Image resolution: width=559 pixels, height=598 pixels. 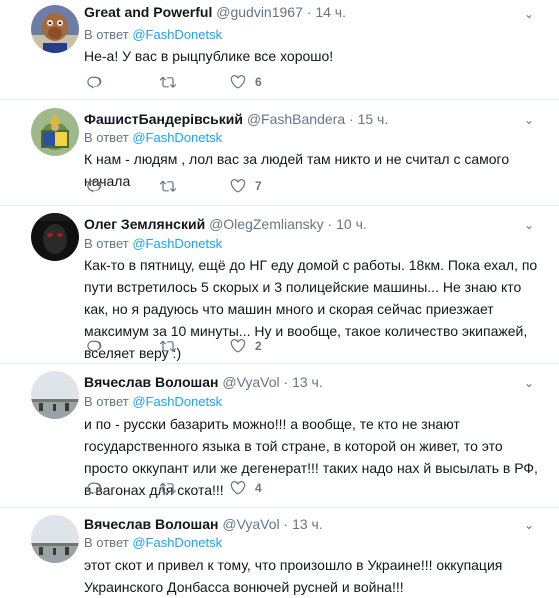 I want to click on tweet-actions: 4, so click(x=234, y=490).